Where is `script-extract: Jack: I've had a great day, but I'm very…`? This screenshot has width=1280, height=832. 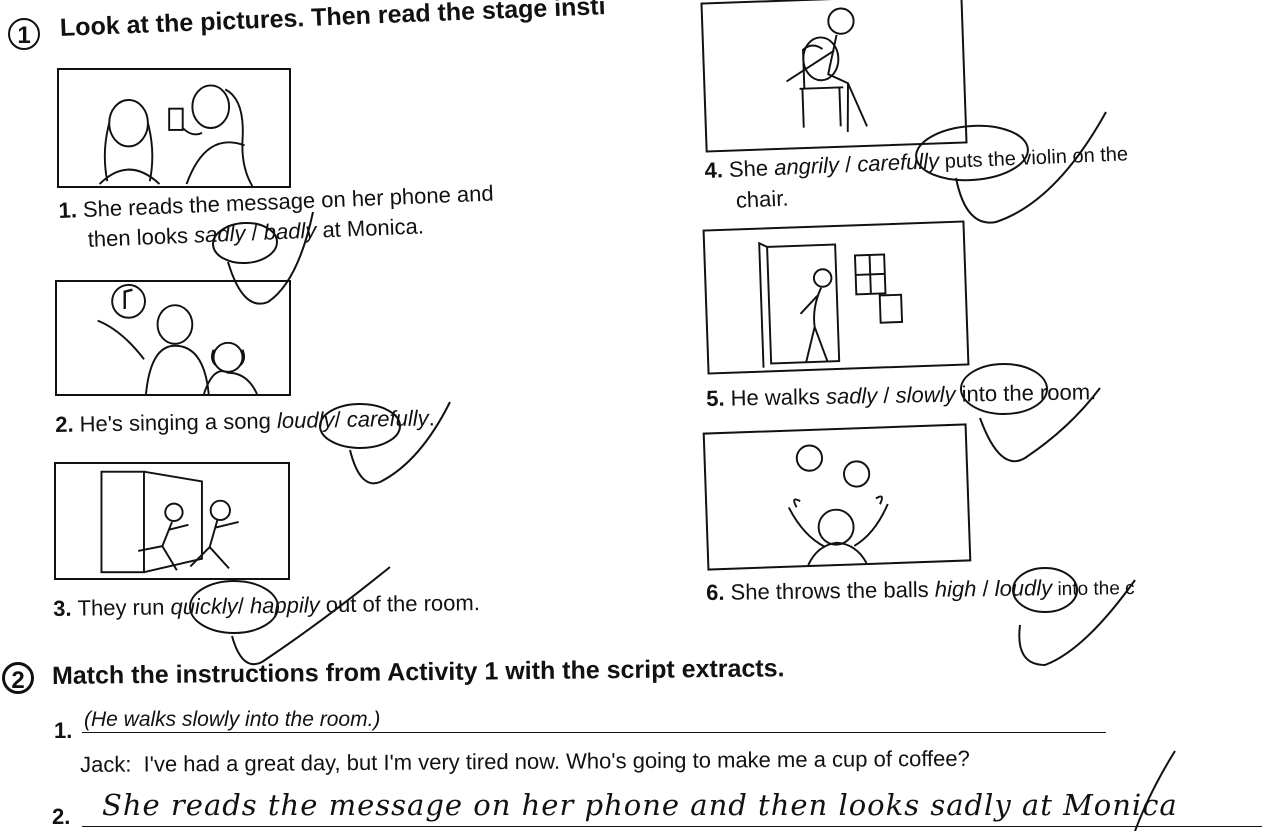
script-extract: Jack: I've had a great day, but I'm very… is located at coordinates (525, 762).